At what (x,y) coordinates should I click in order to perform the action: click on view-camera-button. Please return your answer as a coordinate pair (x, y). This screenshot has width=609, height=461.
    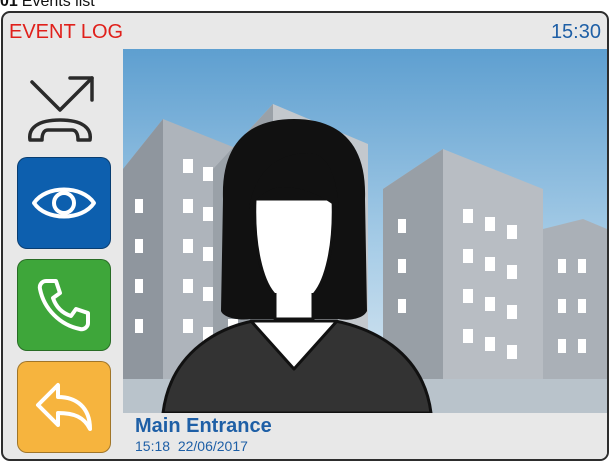
    Looking at the image, I should click on (64, 203).